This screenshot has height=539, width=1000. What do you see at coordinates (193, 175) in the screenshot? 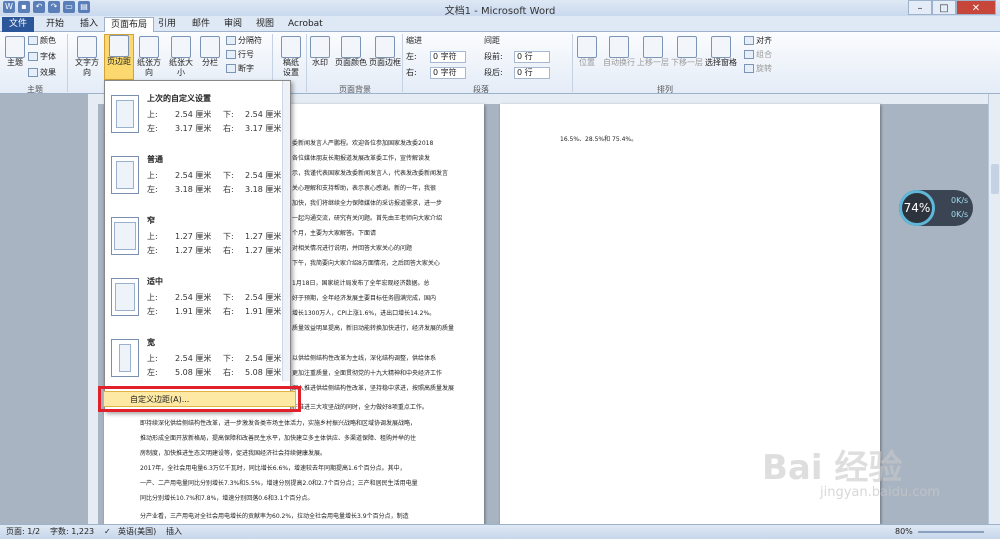
I see `value-top: 2.54 厘米` at bounding box center [193, 175].